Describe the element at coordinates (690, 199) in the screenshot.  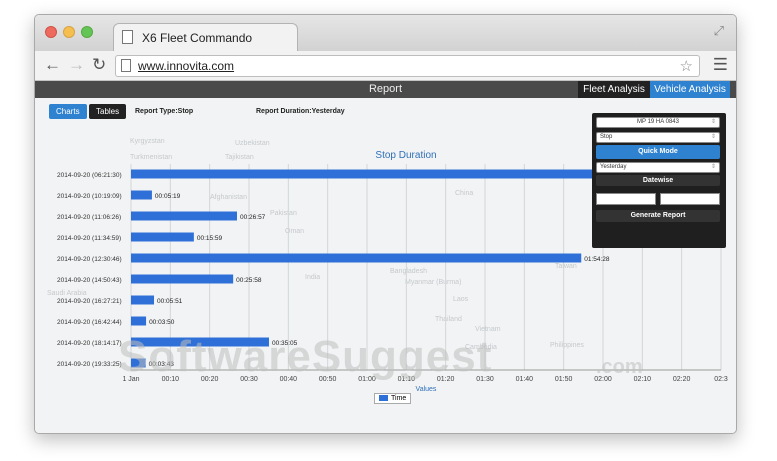
I see `end-date-input` at that location.